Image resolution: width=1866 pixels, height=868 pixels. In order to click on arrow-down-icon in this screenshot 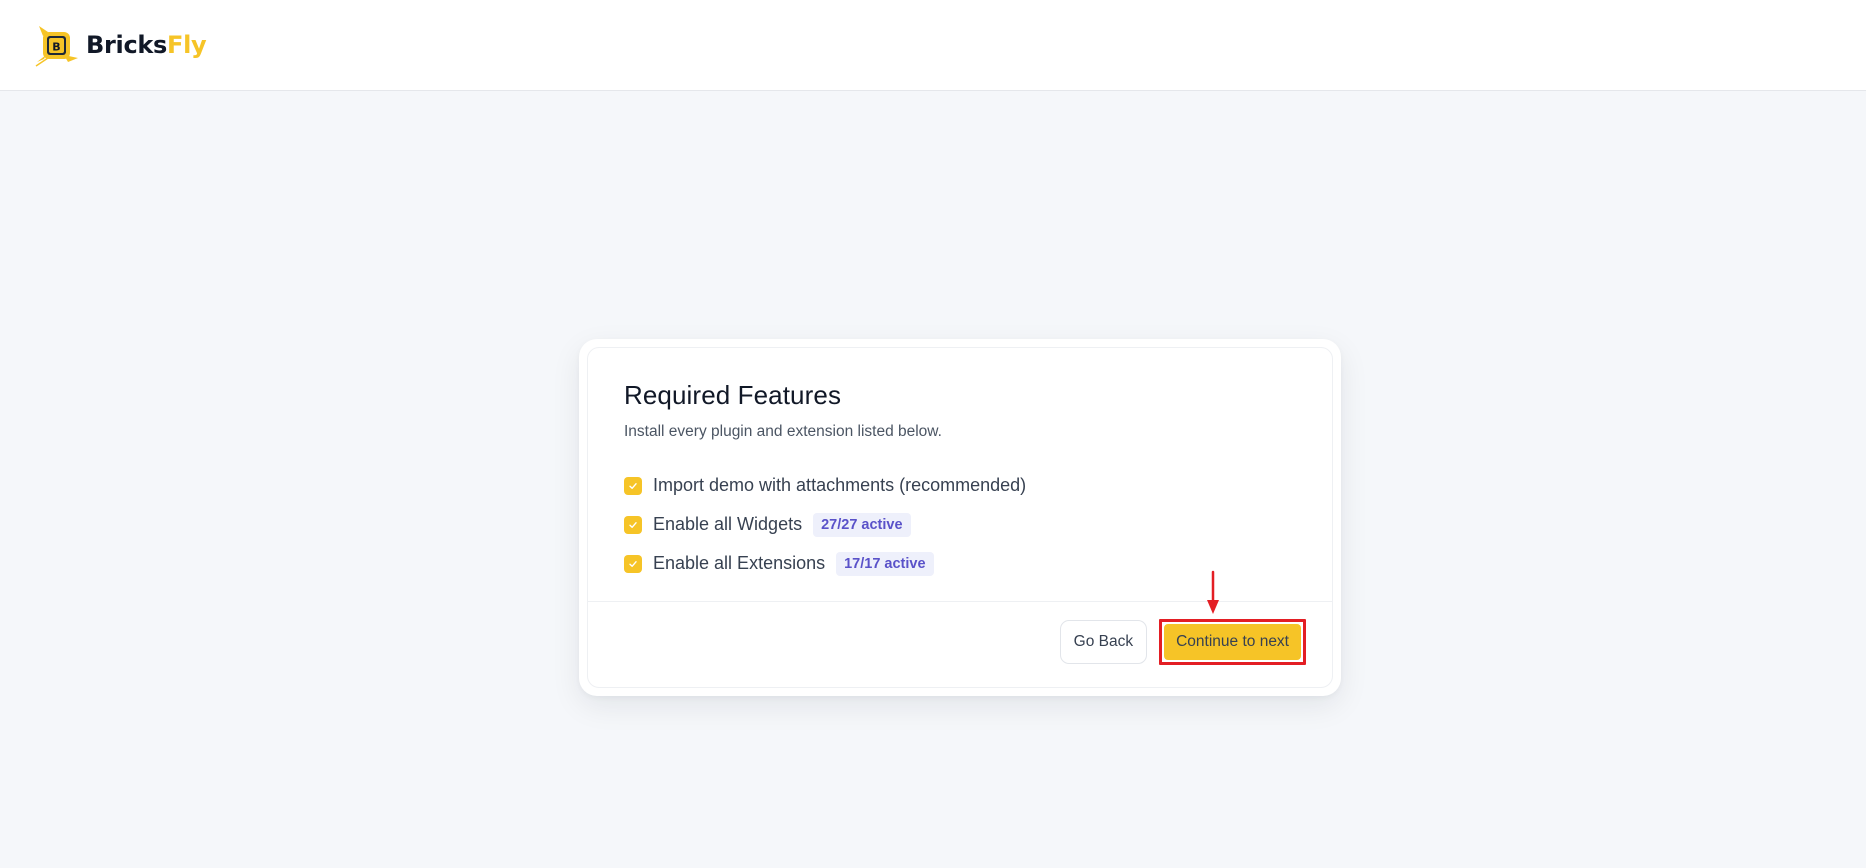, I will do `click(1213, 592)`.